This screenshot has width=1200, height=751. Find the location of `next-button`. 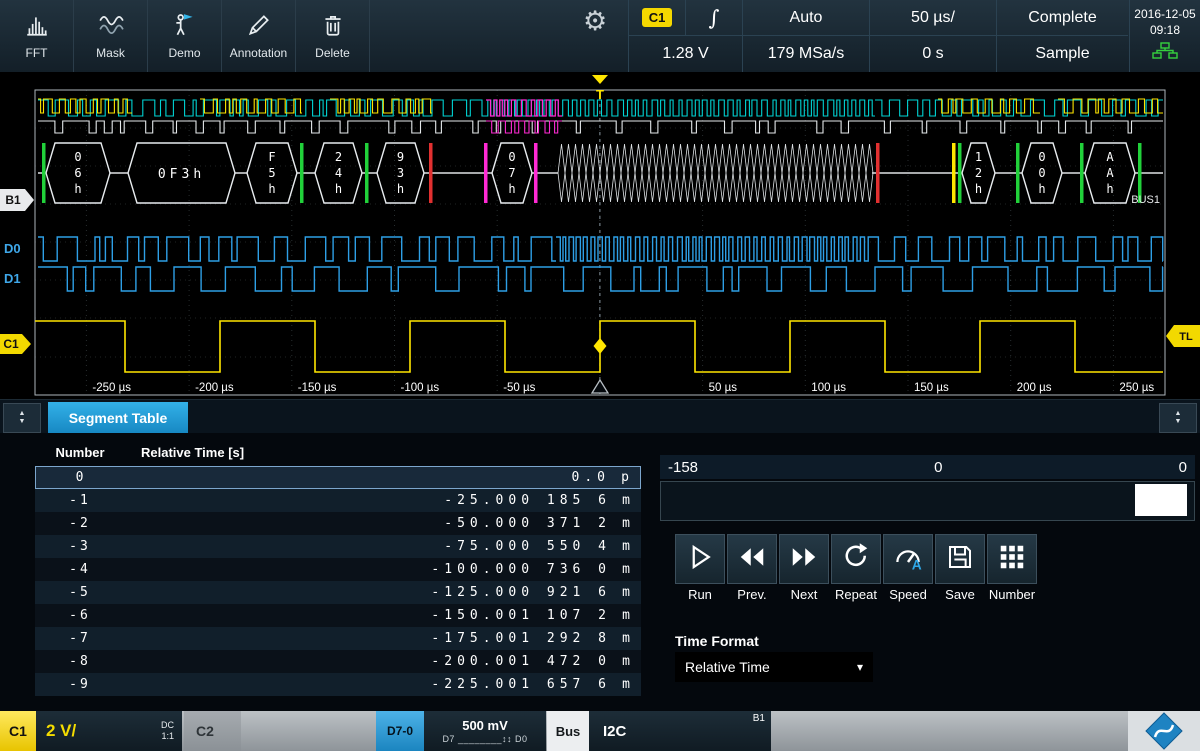

next-button is located at coordinates (804, 559).